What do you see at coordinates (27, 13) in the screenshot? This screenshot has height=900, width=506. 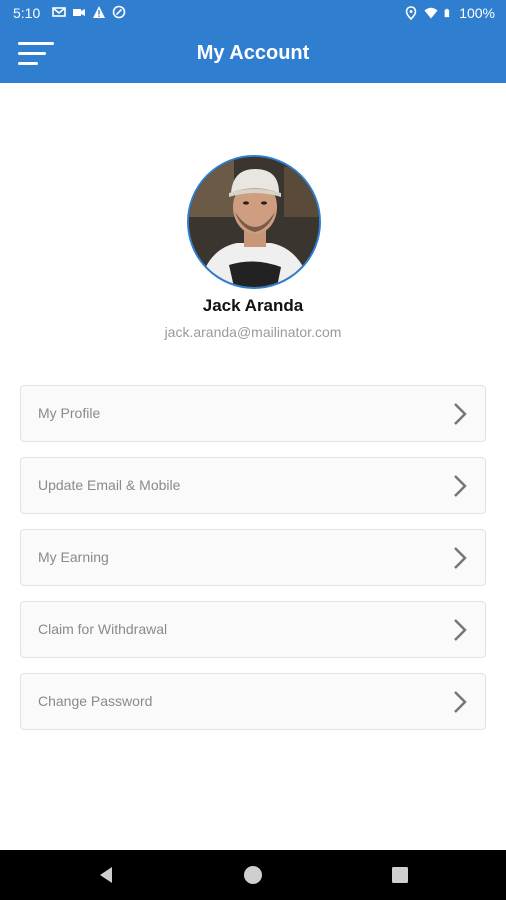 I see `status-time: 5:10` at bounding box center [27, 13].